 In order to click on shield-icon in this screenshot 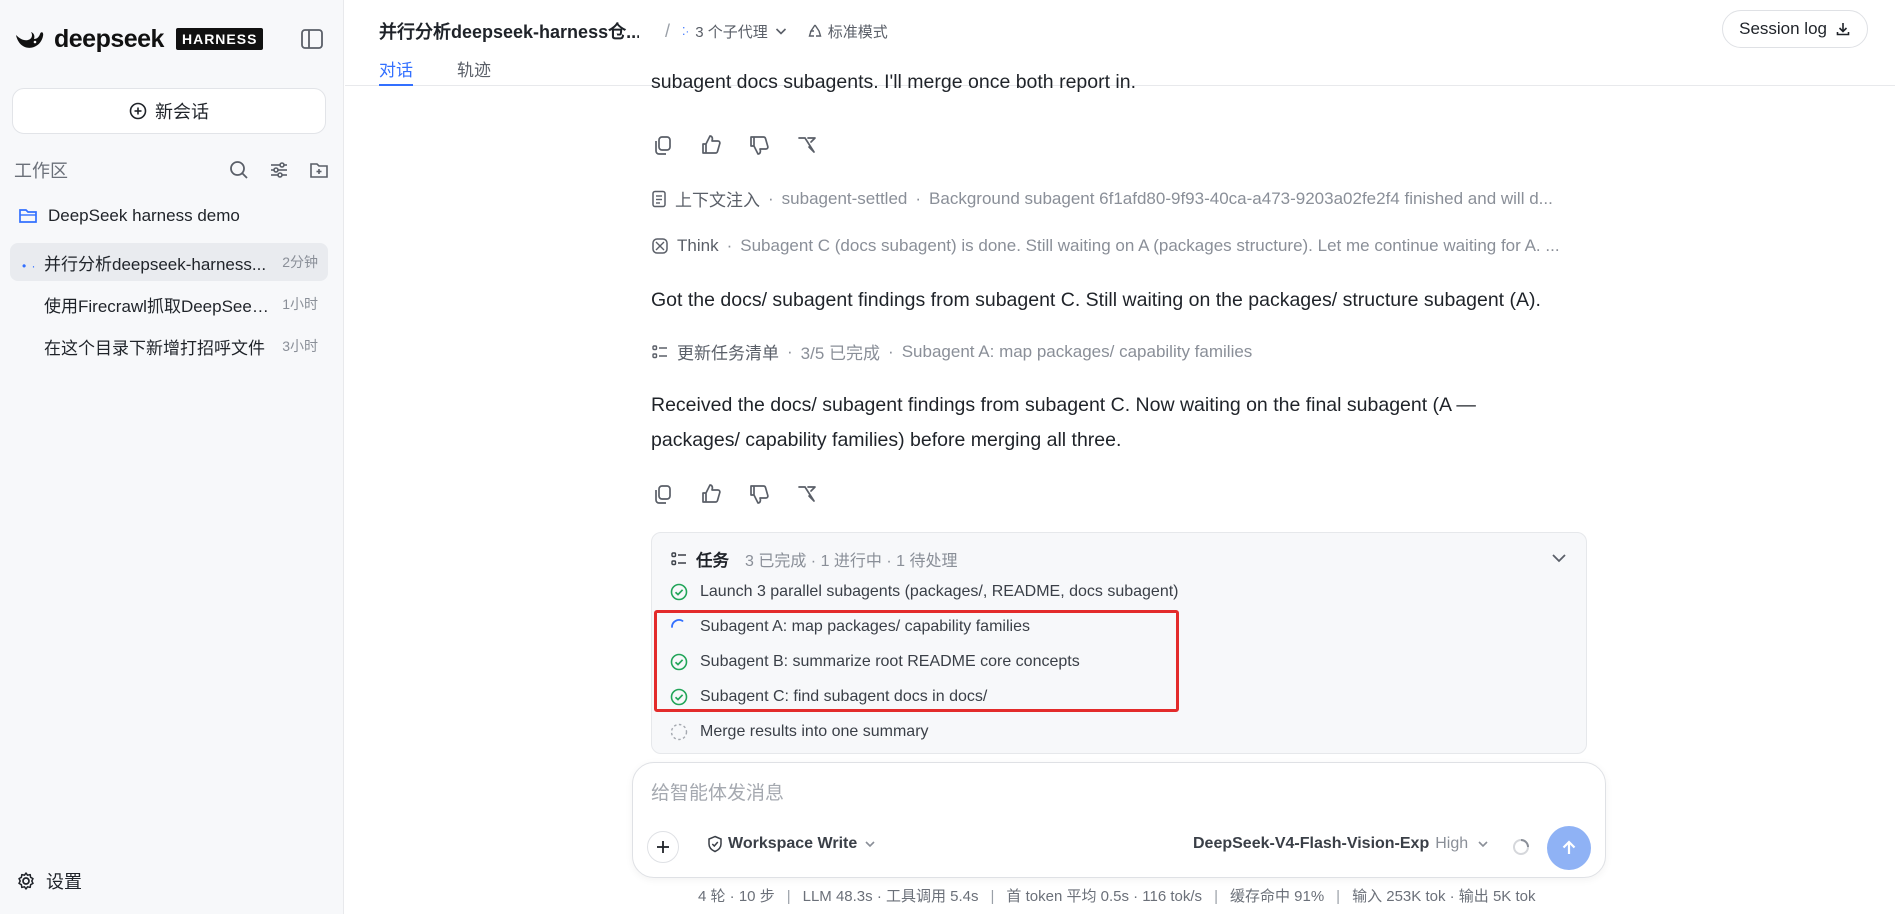, I will do `click(715, 844)`.